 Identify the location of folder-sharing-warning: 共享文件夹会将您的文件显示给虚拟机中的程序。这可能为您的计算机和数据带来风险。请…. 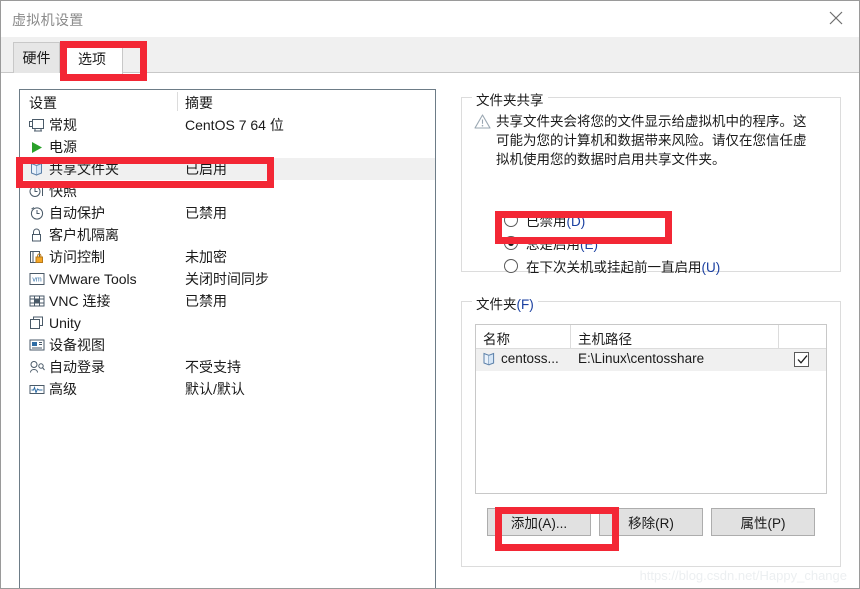
(649, 140).